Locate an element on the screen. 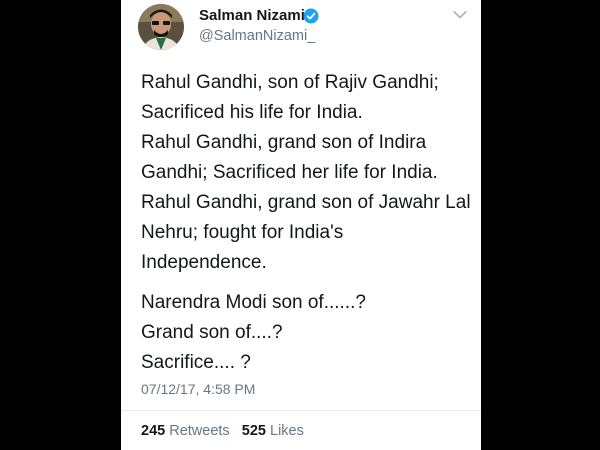  tweet-line: Sacrifice.... ? is located at coordinates (196, 362).